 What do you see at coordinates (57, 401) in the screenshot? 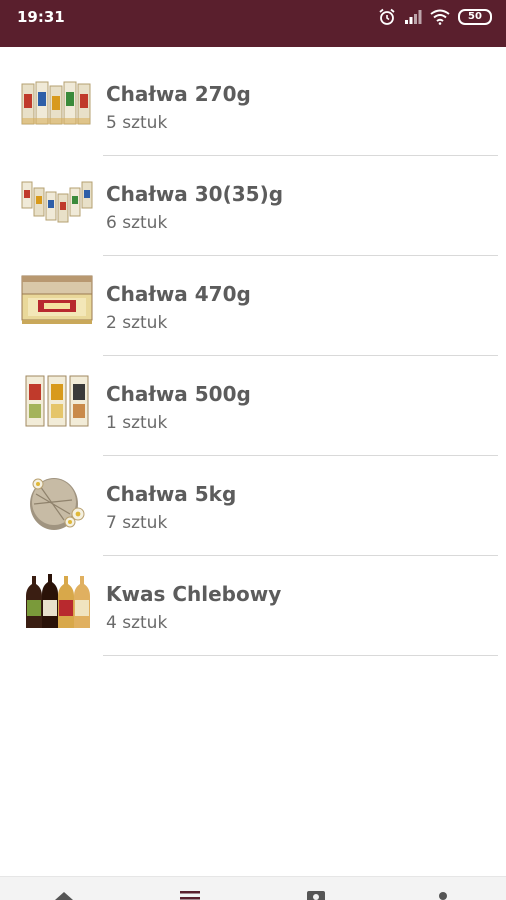
I see `halva-packs-image` at bounding box center [57, 401].